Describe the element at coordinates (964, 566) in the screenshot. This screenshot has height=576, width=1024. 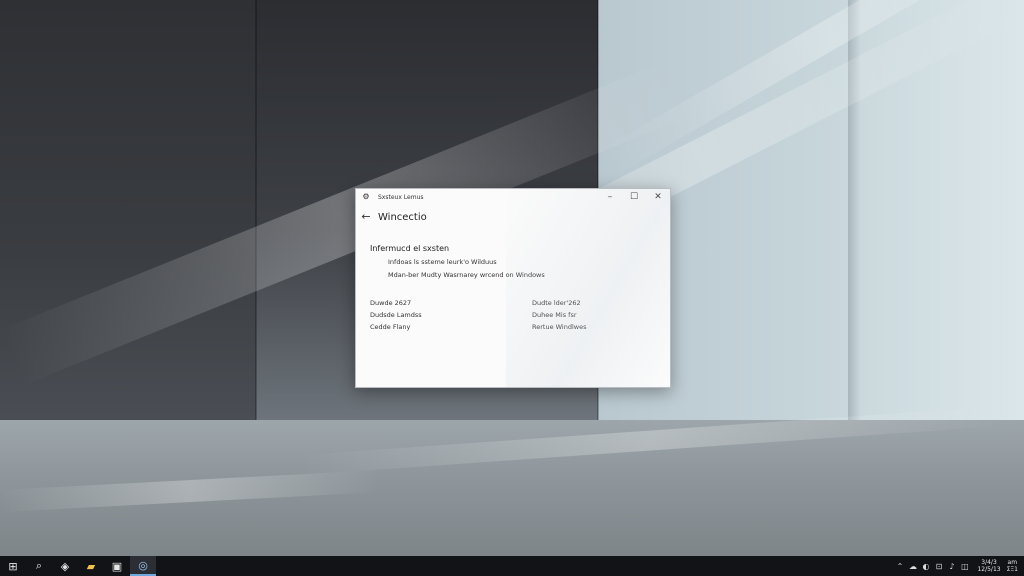
I see `language-icon: ◫` at that location.